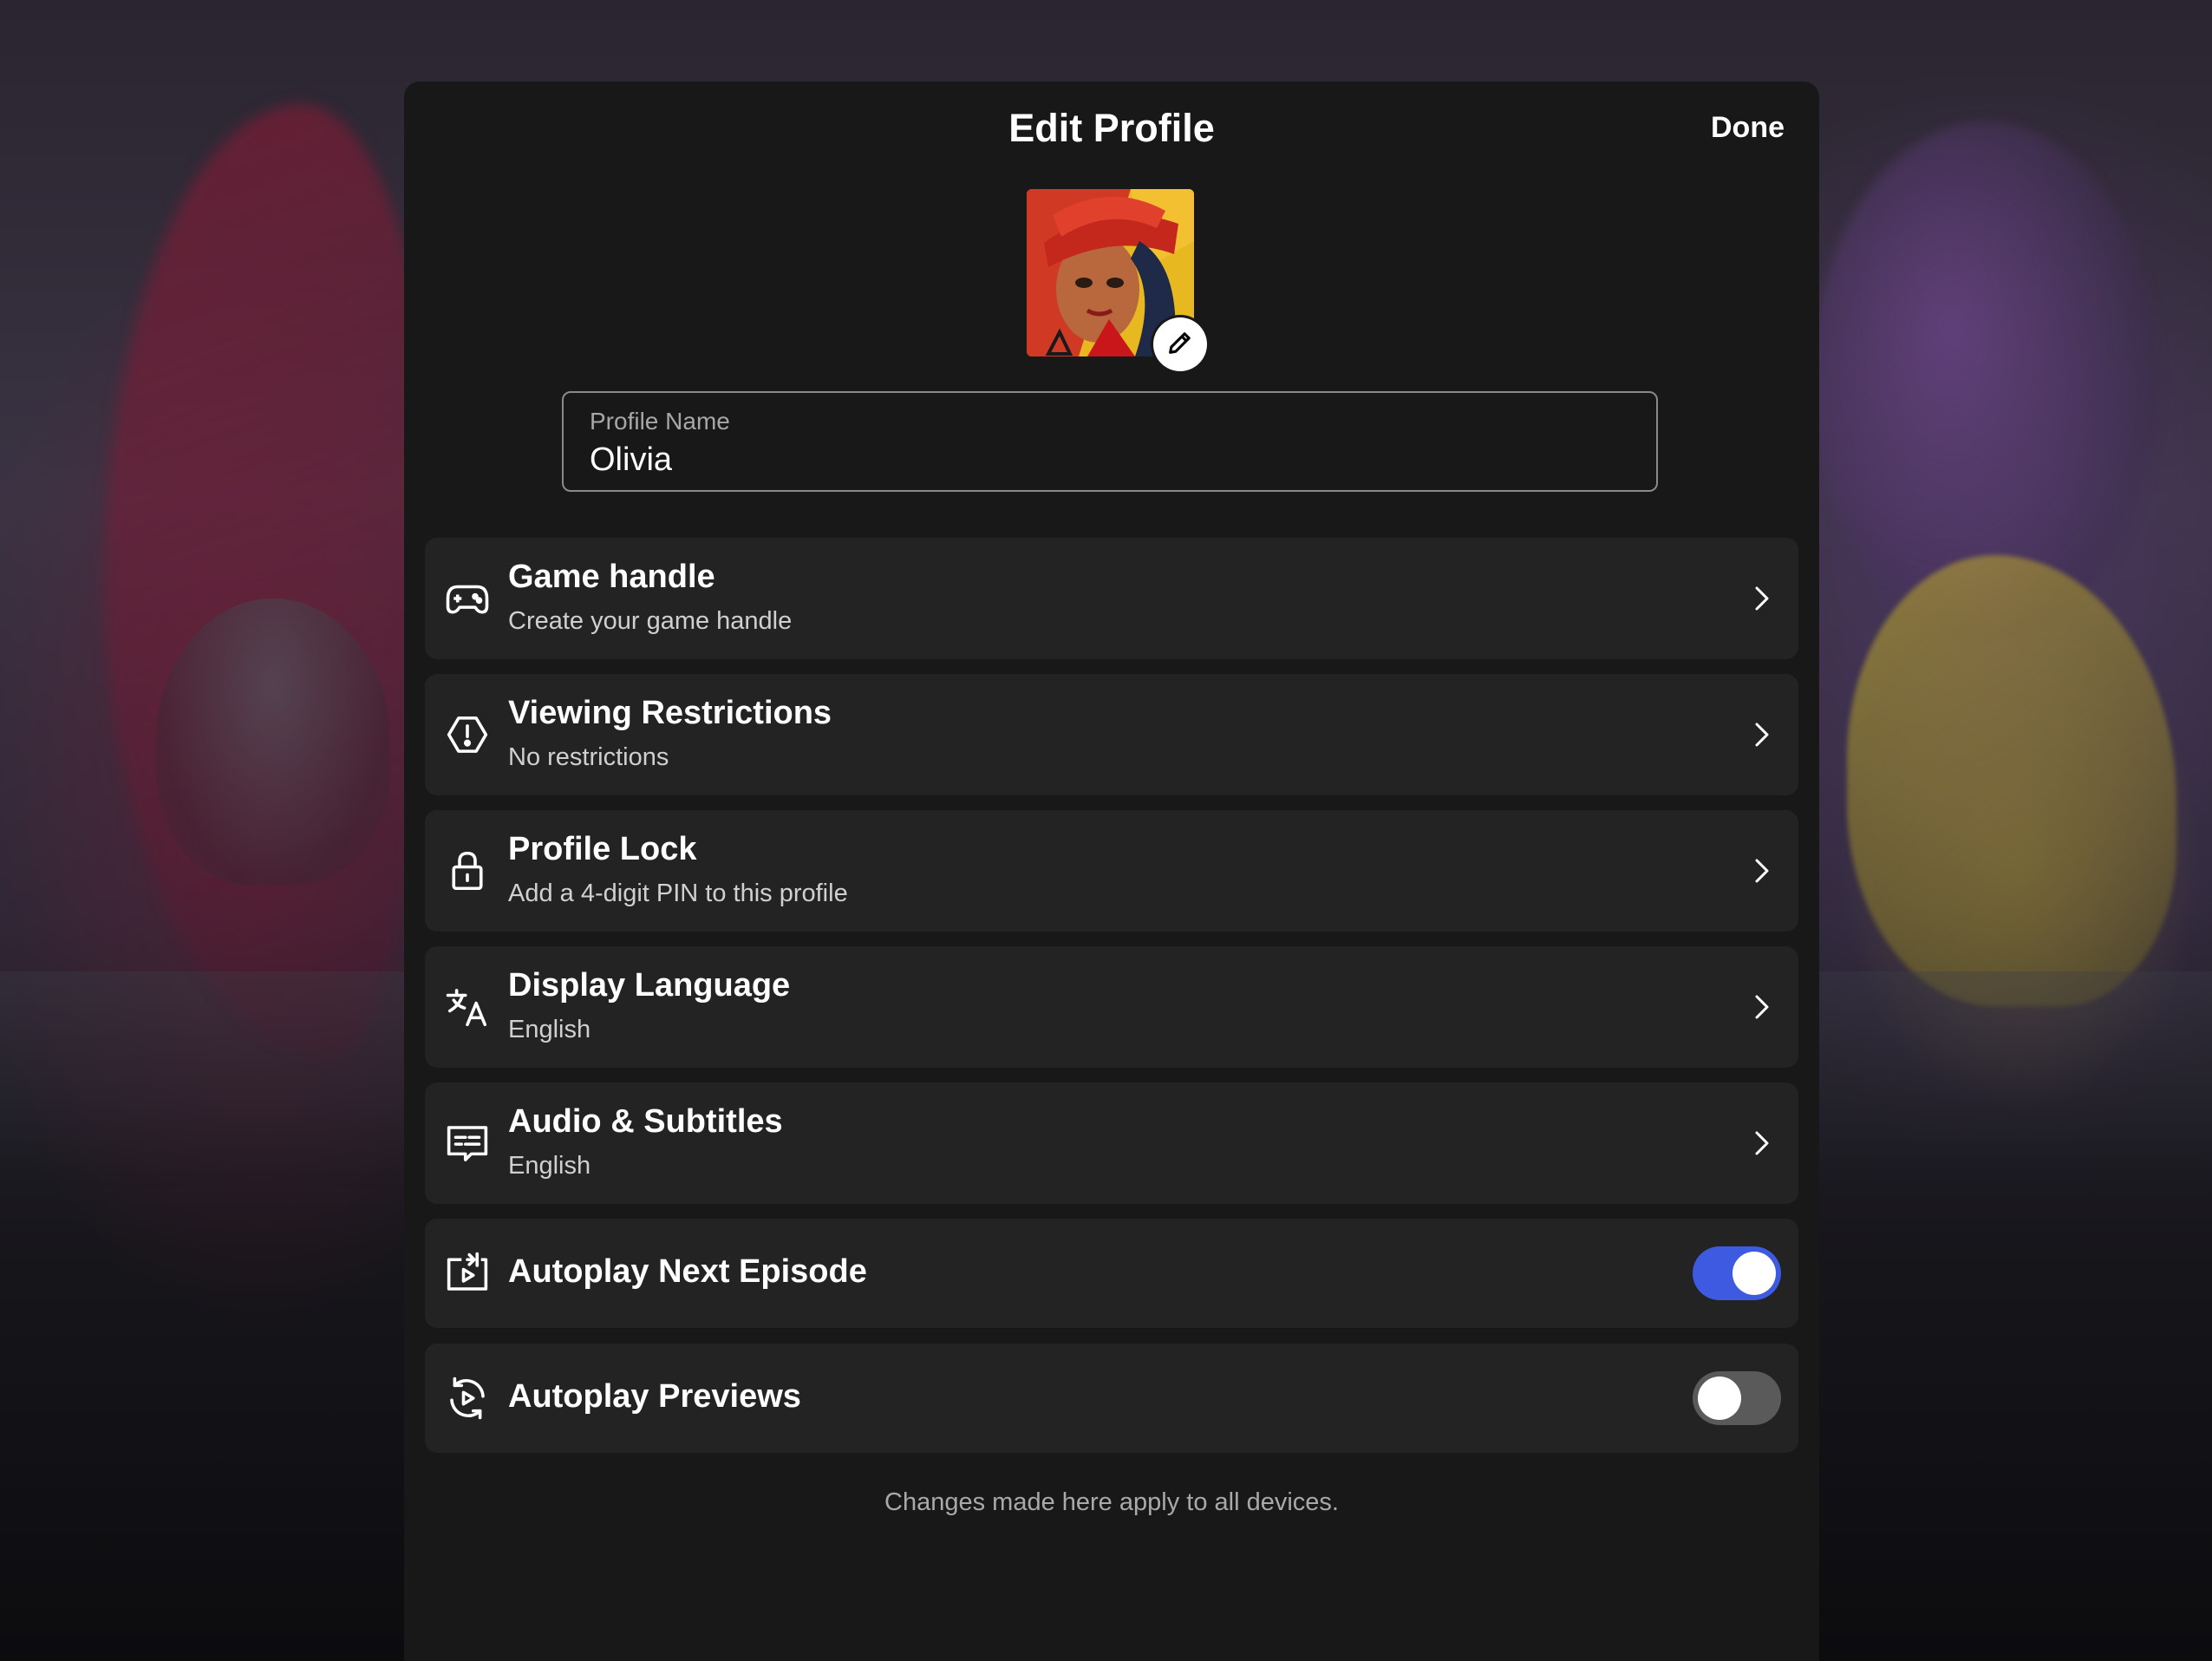  What do you see at coordinates (467, 1143) in the screenshot?
I see `subtitles-icon` at bounding box center [467, 1143].